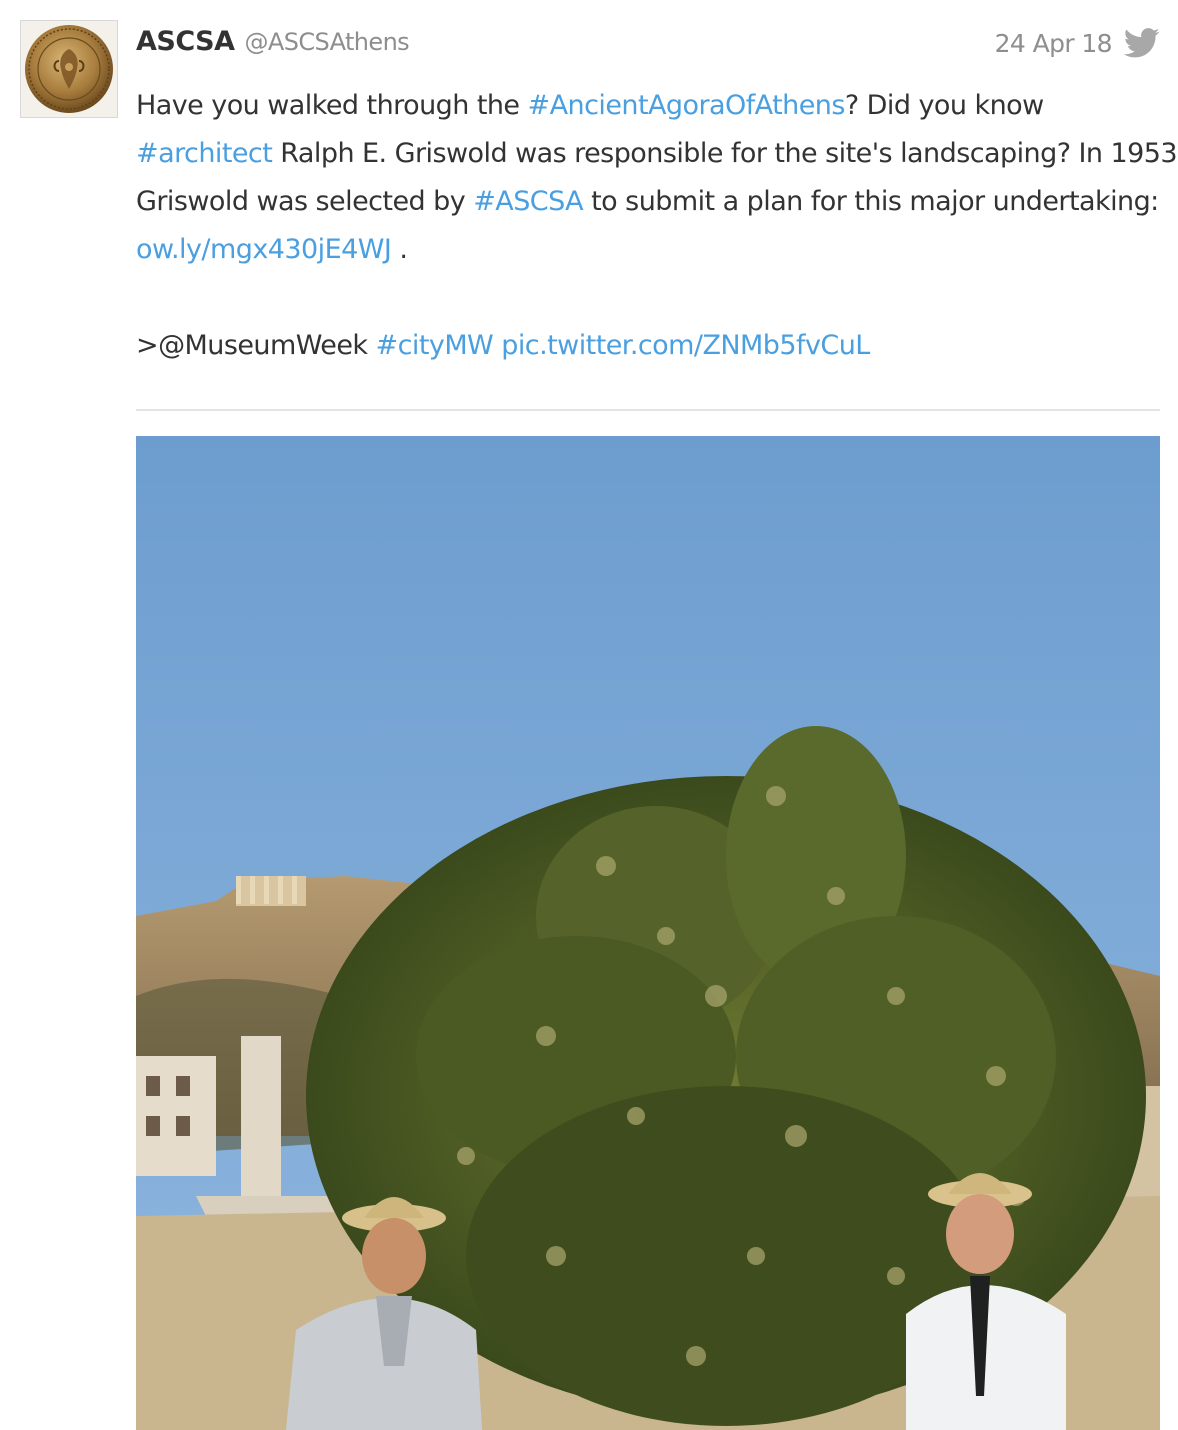  I want to click on account-handle: @ASCSAthens, so click(327, 42).